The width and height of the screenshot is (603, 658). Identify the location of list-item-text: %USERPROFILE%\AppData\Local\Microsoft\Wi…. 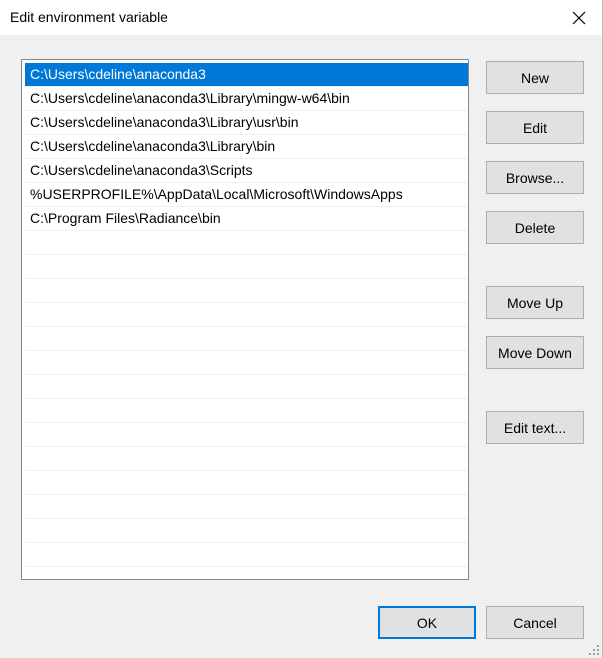
(216, 194).